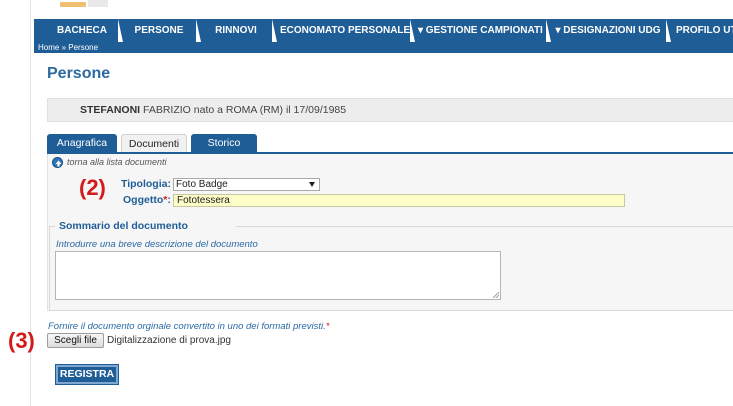 The height and width of the screenshot is (406, 733). Describe the element at coordinates (48, 47) in the screenshot. I see `breadcrumb-home: Home` at that location.